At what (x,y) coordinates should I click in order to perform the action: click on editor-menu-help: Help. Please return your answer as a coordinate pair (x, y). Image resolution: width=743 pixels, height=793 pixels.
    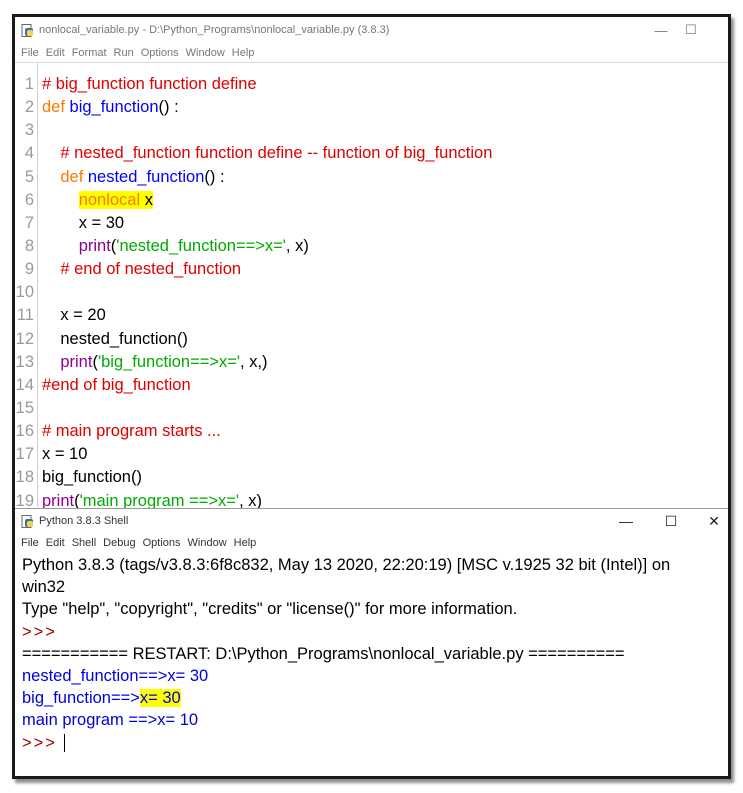
    Looking at the image, I should click on (243, 53).